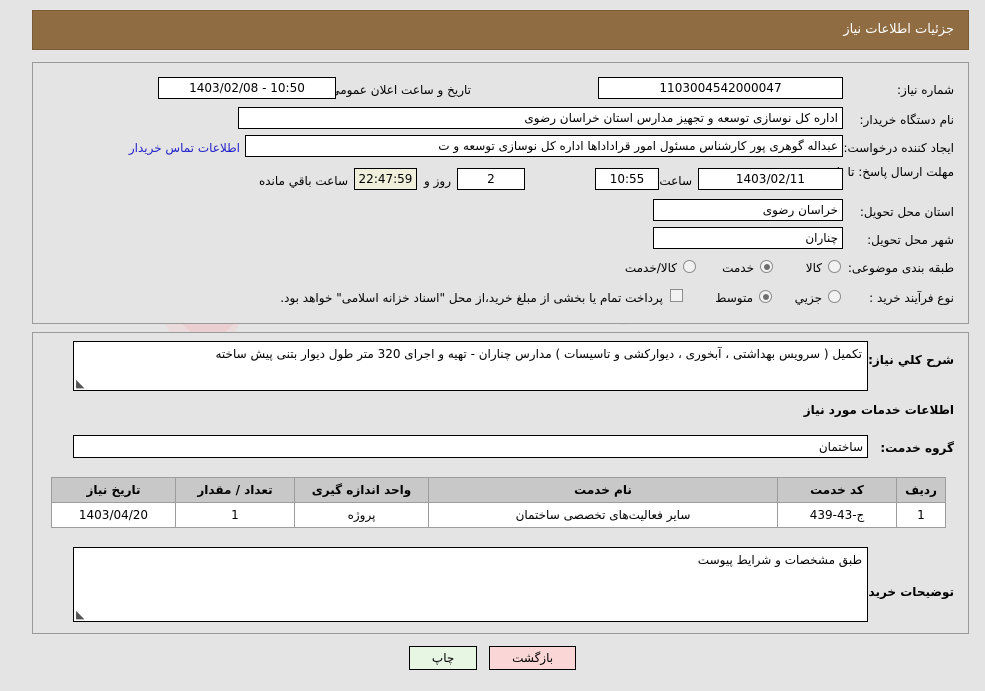  I want to click on buyer-org-label: نام دستگاه خریدار:, so click(907, 120).